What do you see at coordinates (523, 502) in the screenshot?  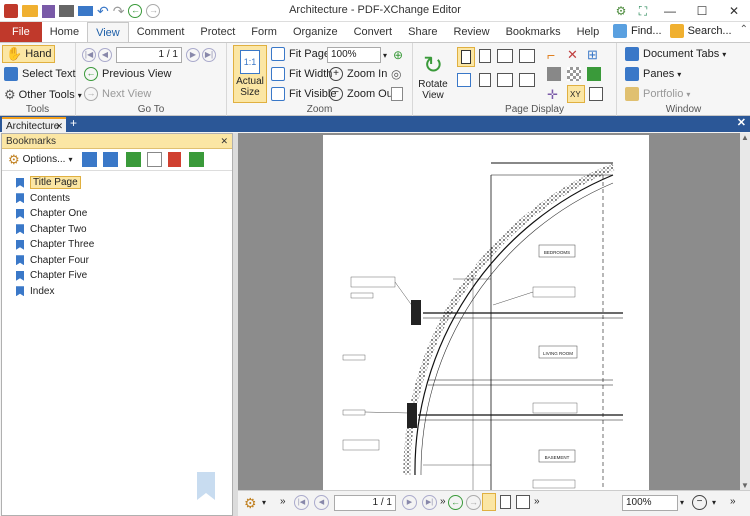 I see `facing-icon` at bounding box center [523, 502].